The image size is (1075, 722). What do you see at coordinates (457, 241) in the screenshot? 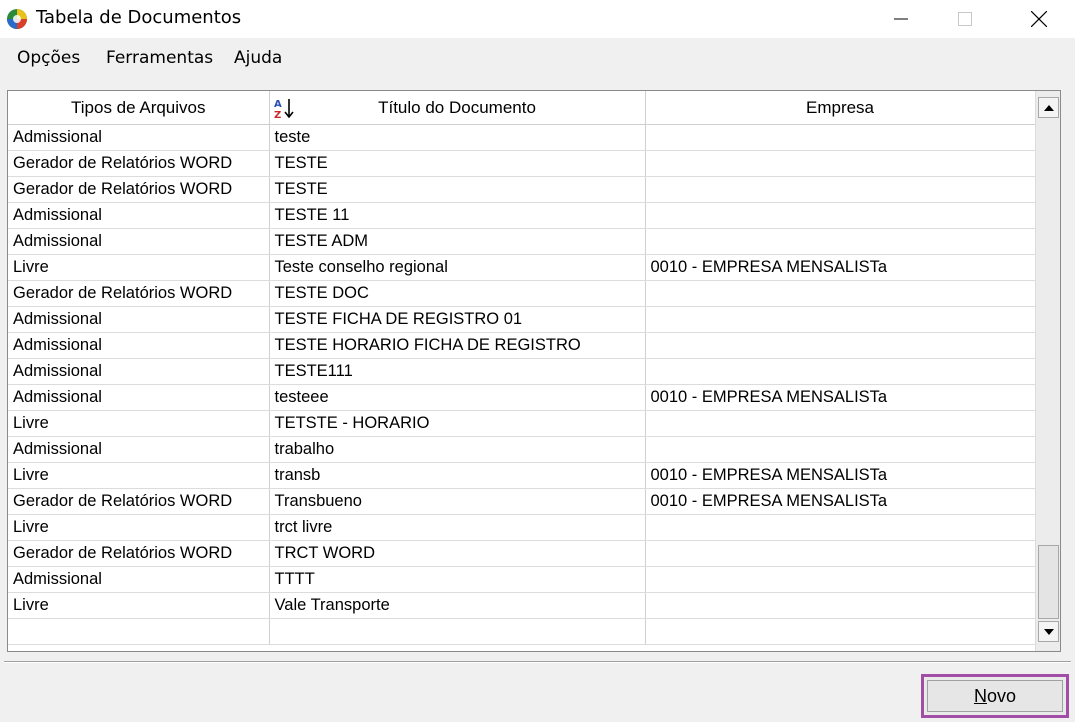
I see `table-cell: TESTE ADM` at bounding box center [457, 241].